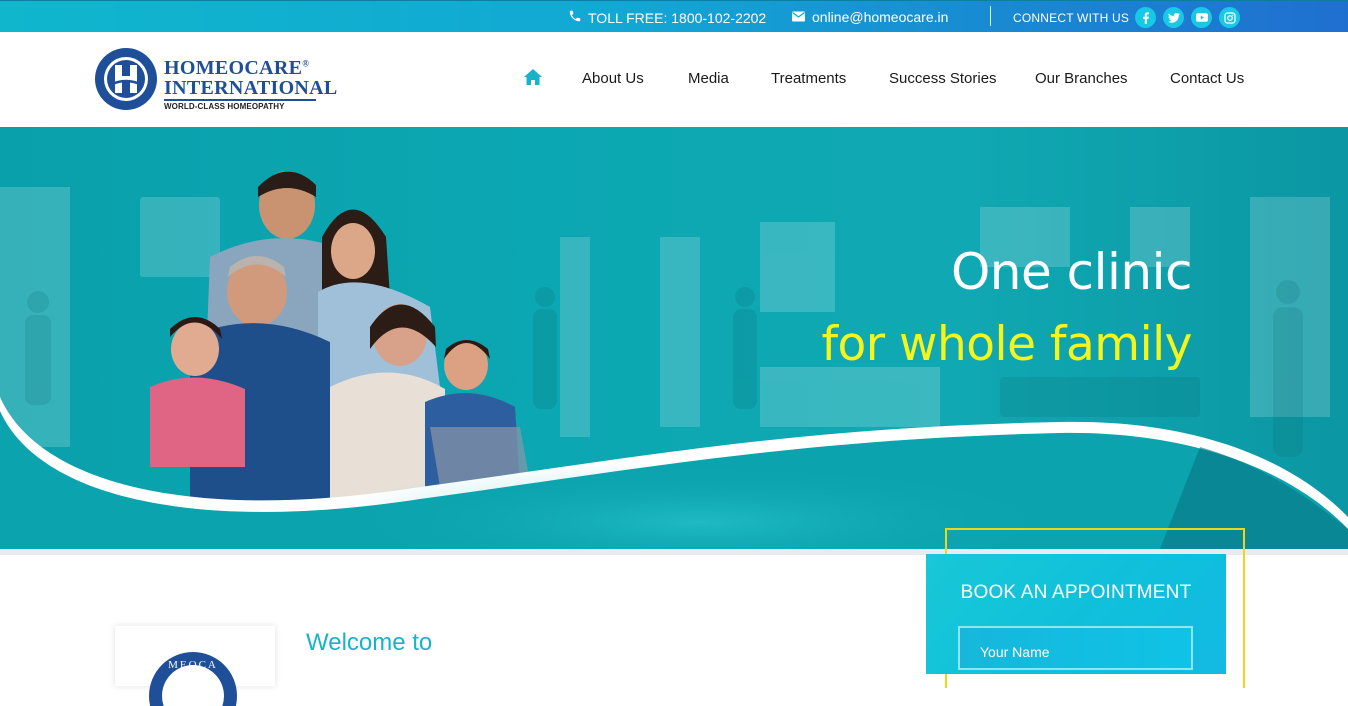  Describe the element at coordinates (193, 679) in the screenshot. I see `logo-badge-icon: MEOCA` at that location.